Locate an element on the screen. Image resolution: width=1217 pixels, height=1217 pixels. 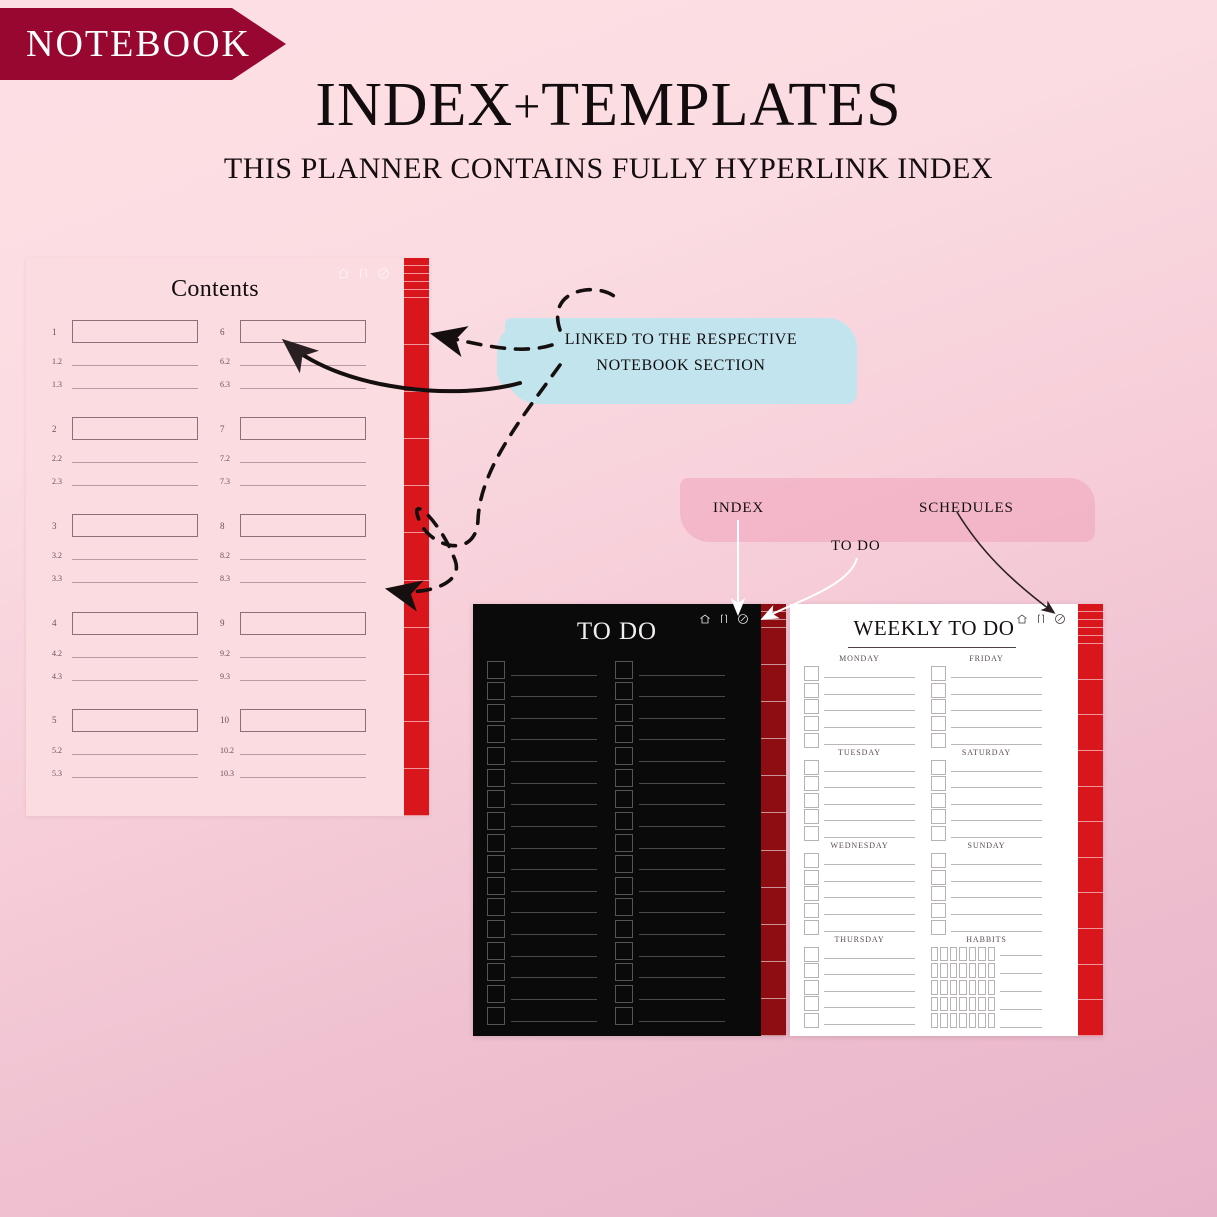
contents-entry: 5 5.2 5.3 is located at coordinates (125, 753).